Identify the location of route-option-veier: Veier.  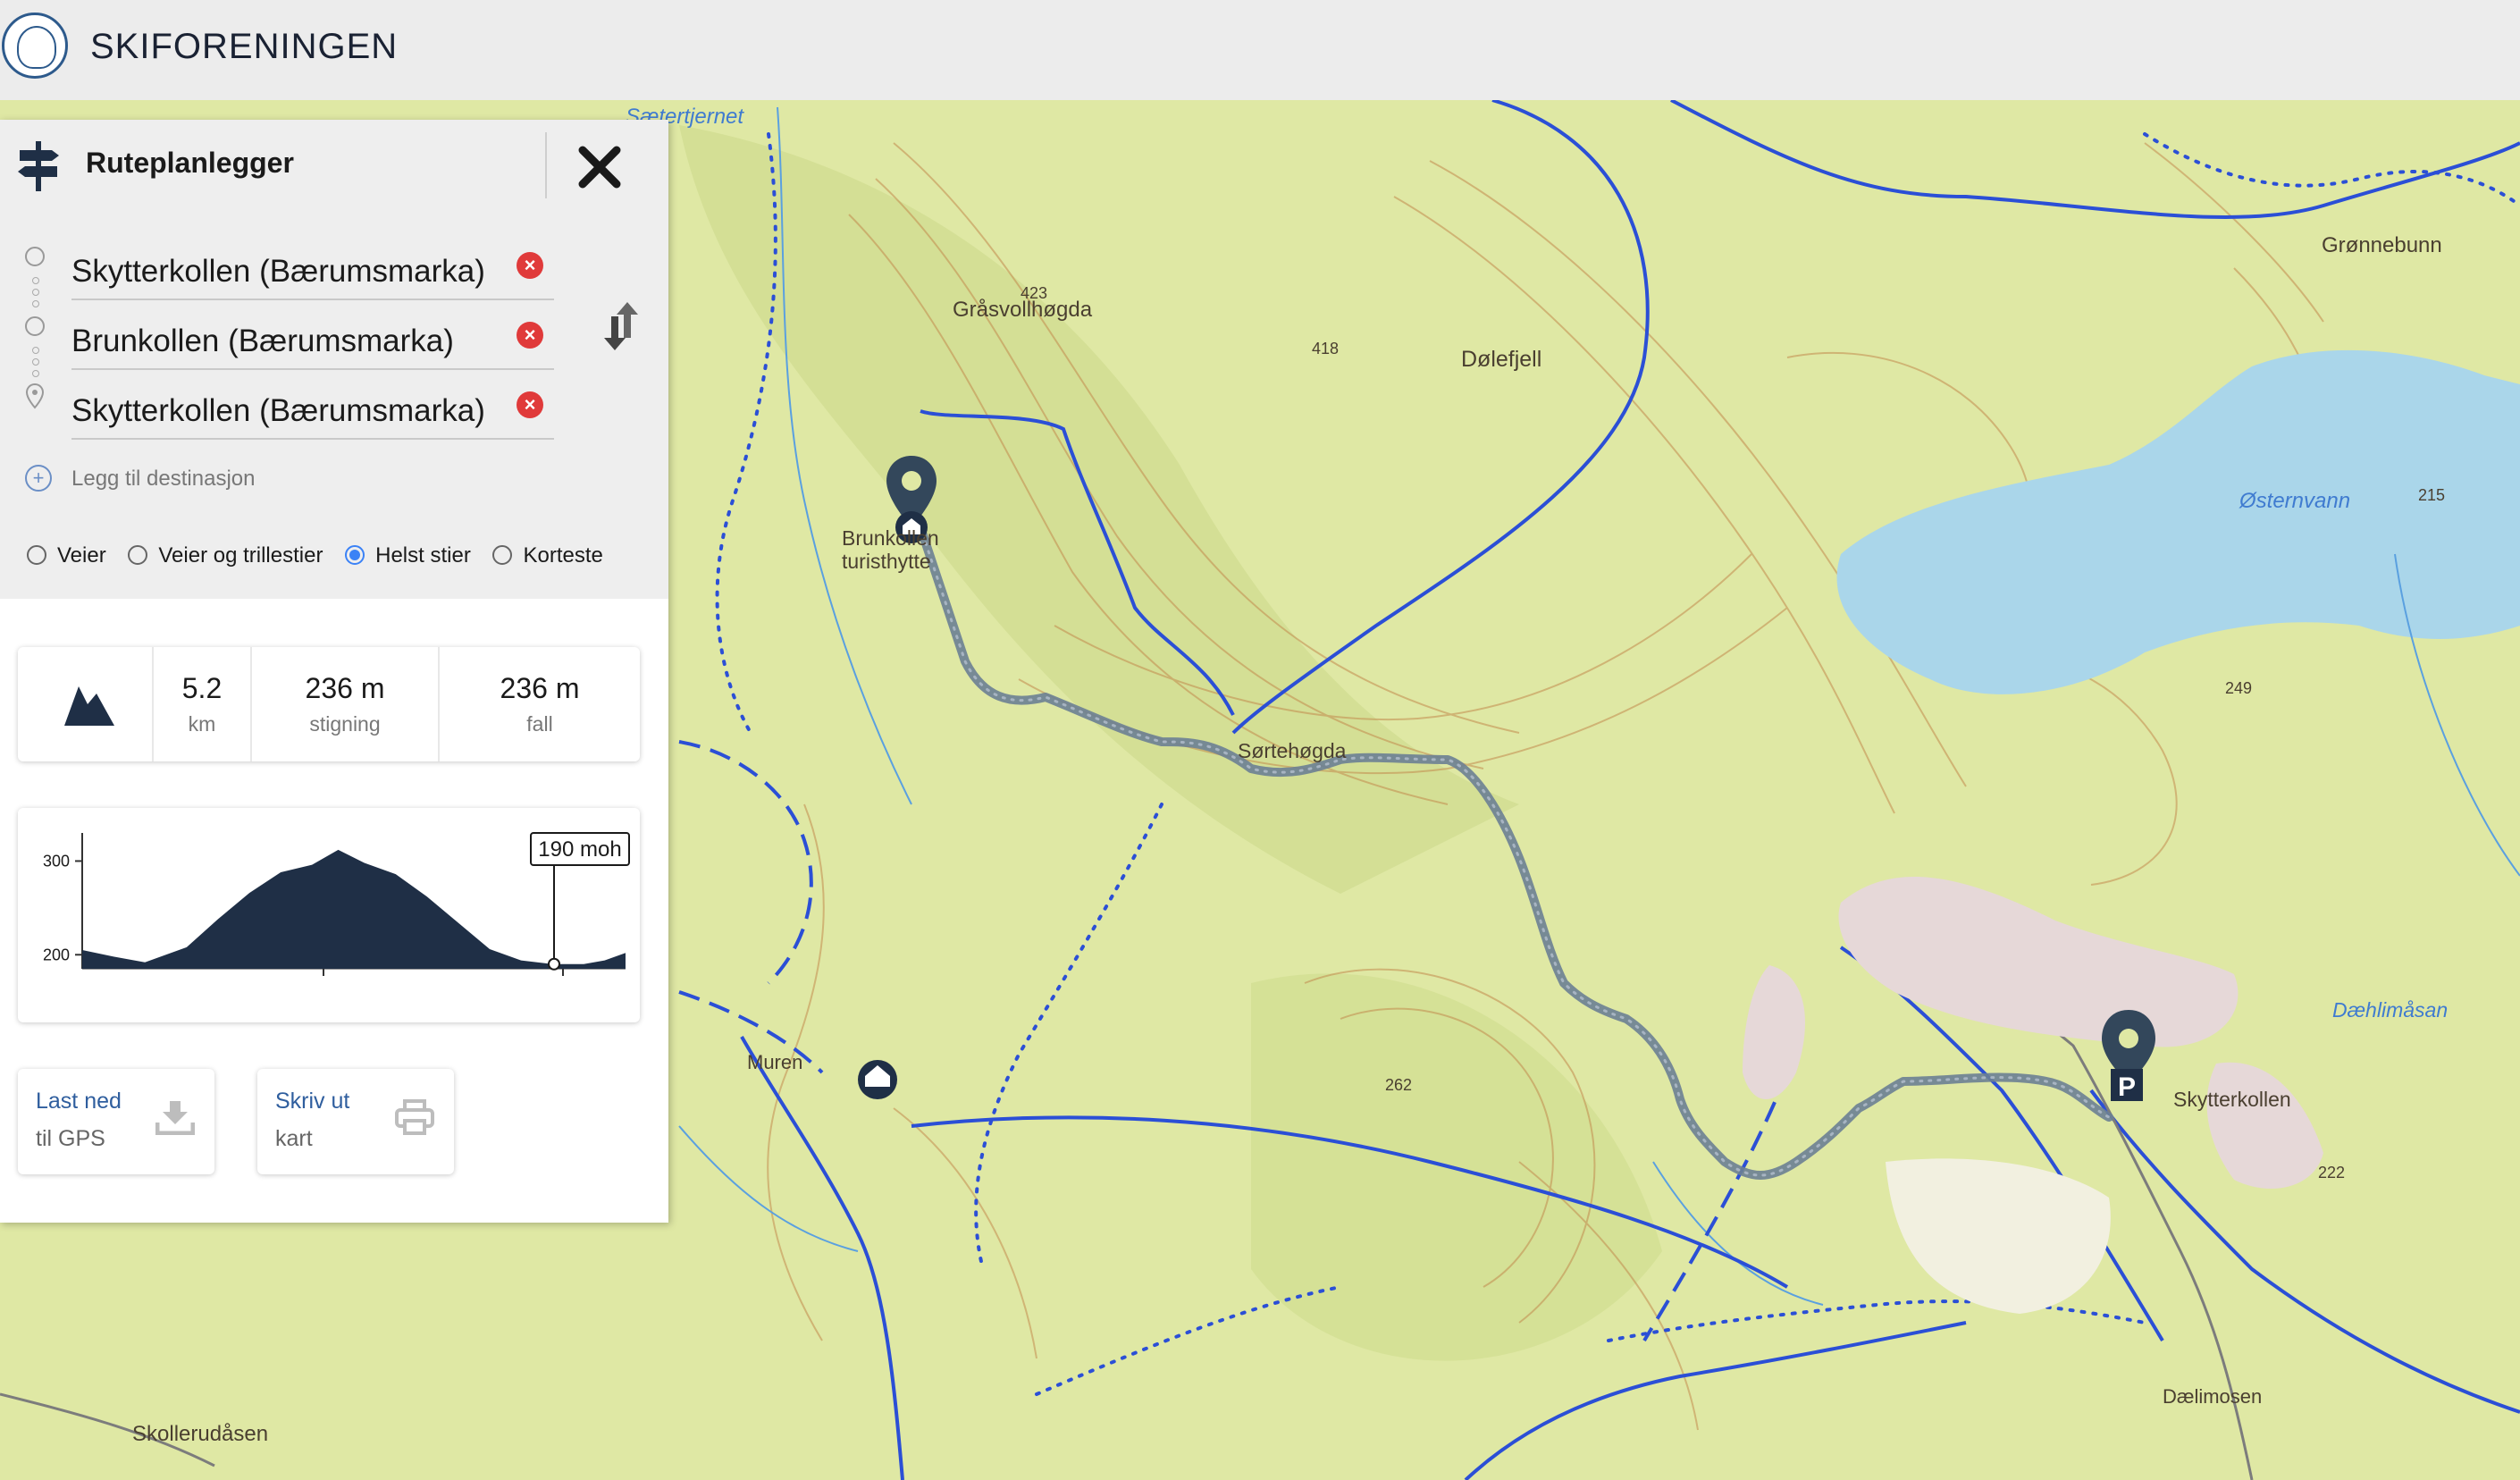
(66, 555).